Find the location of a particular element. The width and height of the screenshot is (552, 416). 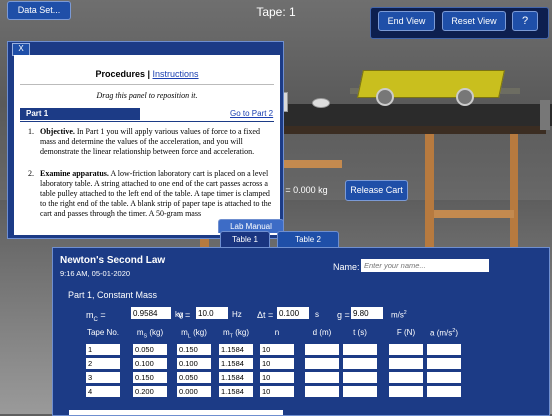

timestamp: 9:16 AM, 05-01-2020 is located at coordinates (95, 273).